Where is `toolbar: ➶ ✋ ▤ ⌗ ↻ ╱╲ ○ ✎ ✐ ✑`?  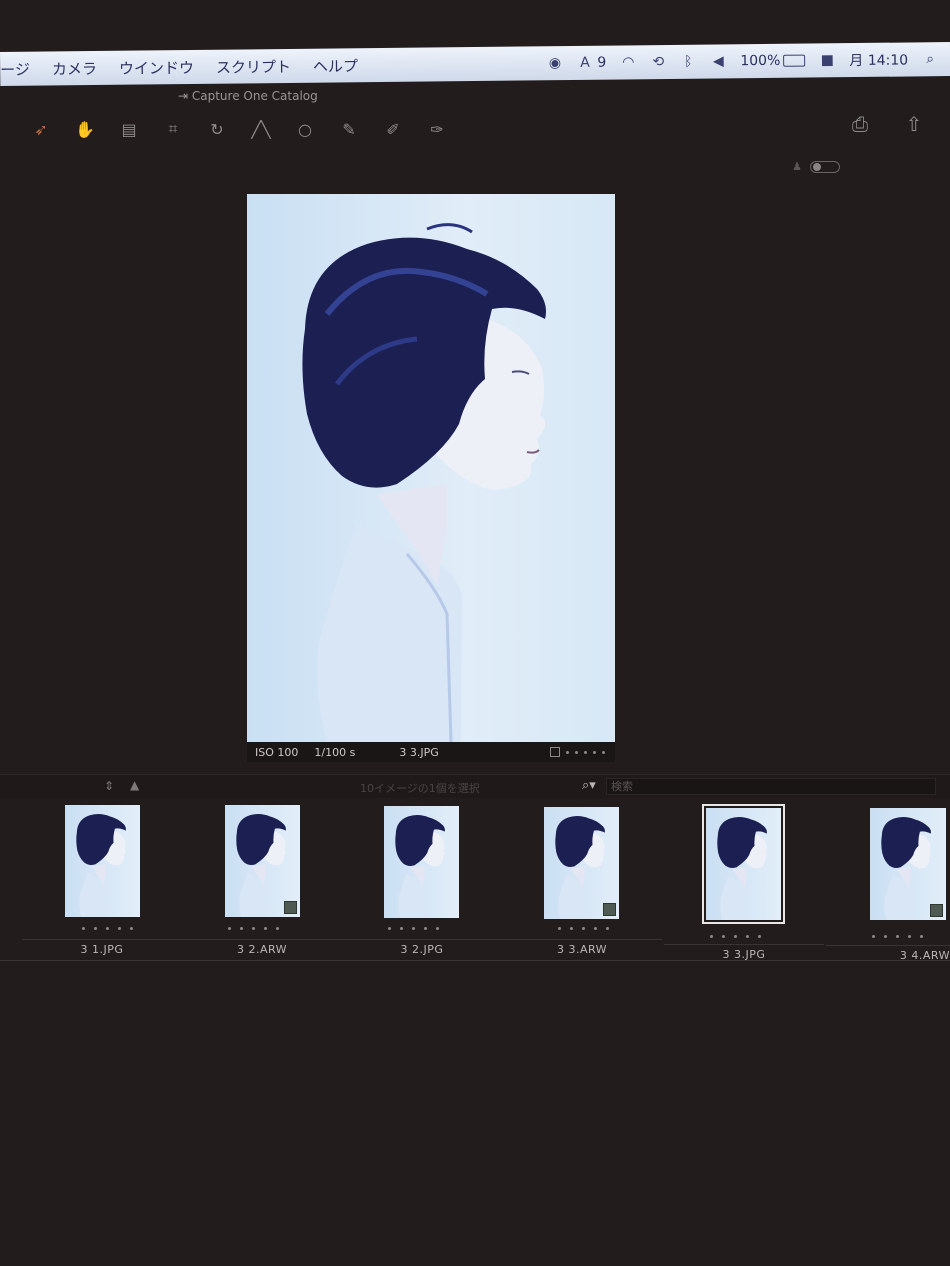
toolbar: ➶ ✋ ▤ ⌗ ↻ ╱╲ ○ ✎ ✐ ✑ is located at coordinates (239, 129).